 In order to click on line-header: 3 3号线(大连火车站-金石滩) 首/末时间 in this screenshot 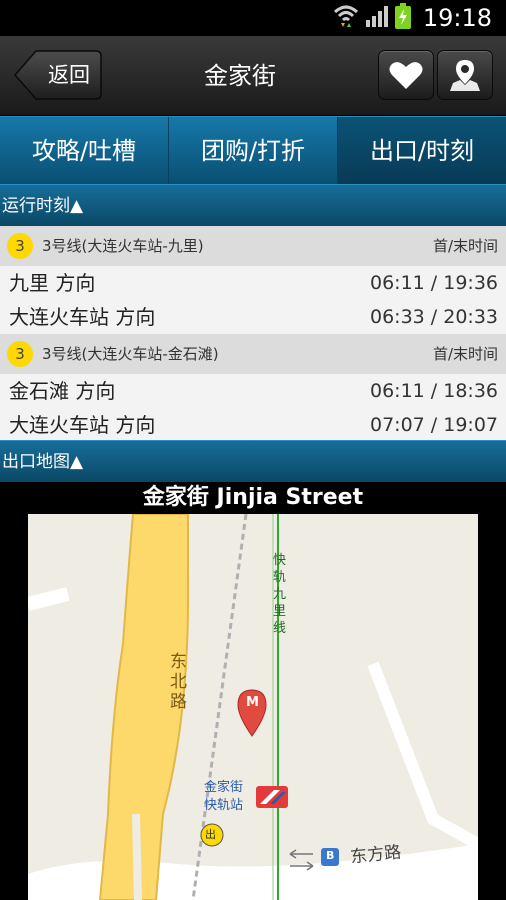, I will do `click(253, 354)`.